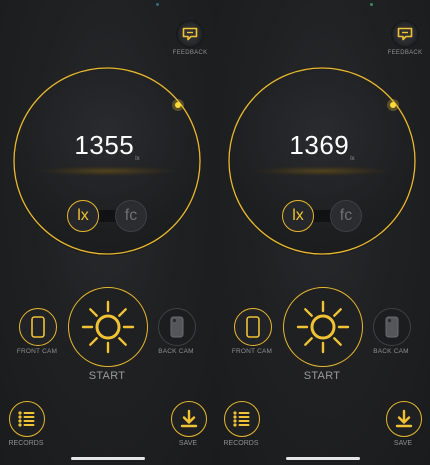  I want to click on lux-value: 1369, so click(319, 145).